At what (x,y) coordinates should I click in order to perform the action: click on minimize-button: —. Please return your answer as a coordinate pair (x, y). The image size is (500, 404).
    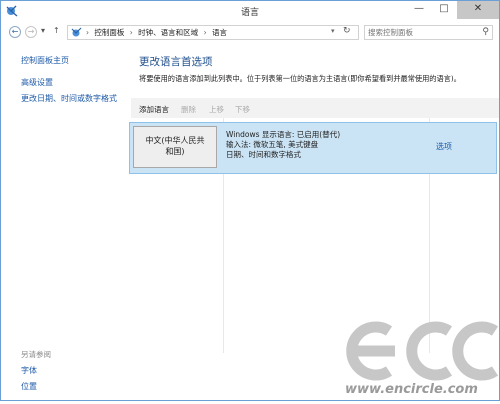
    Looking at the image, I should click on (419, 10).